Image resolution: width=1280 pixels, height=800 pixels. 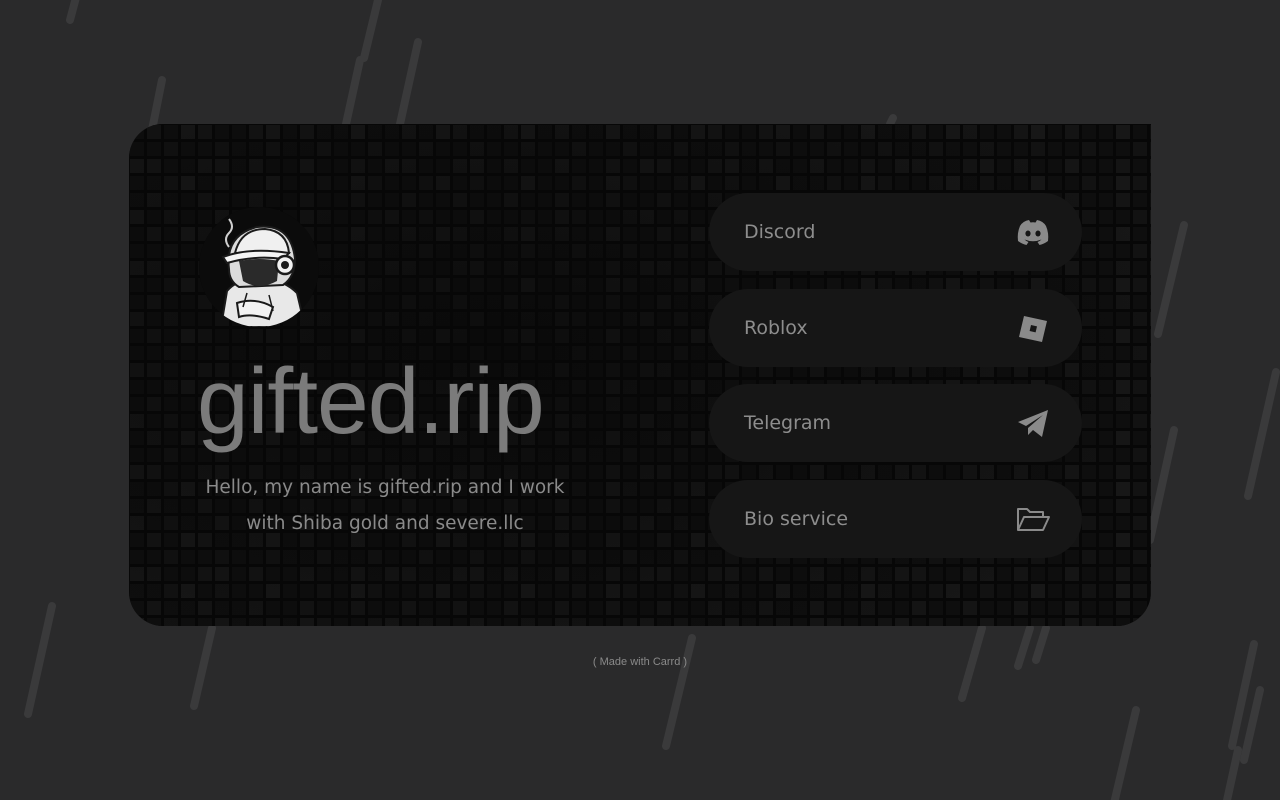 I want to click on bio-service-button-label: Bio service, so click(x=796, y=518).